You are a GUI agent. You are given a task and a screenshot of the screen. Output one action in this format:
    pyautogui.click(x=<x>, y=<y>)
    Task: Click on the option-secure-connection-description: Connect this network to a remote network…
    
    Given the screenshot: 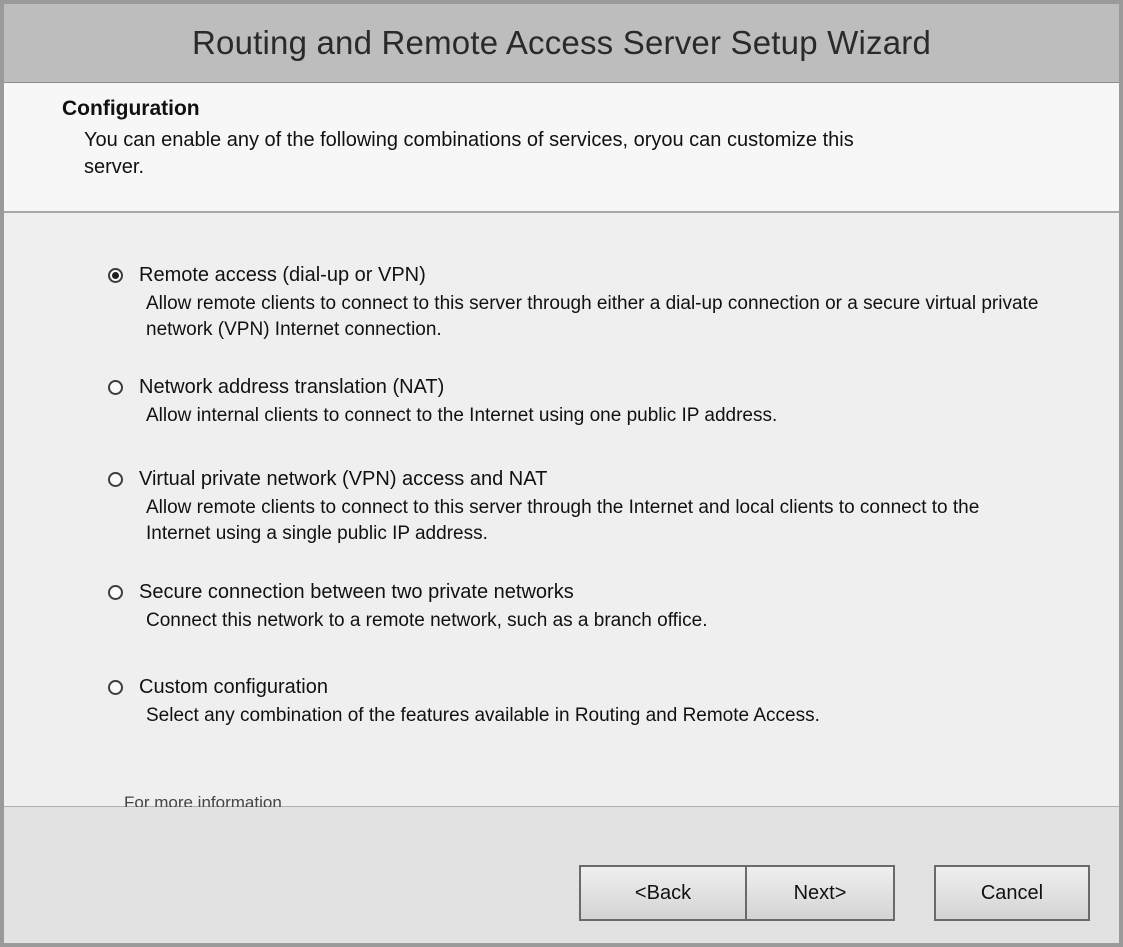 What is the action you would take?
    pyautogui.click(x=427, y=620)
    